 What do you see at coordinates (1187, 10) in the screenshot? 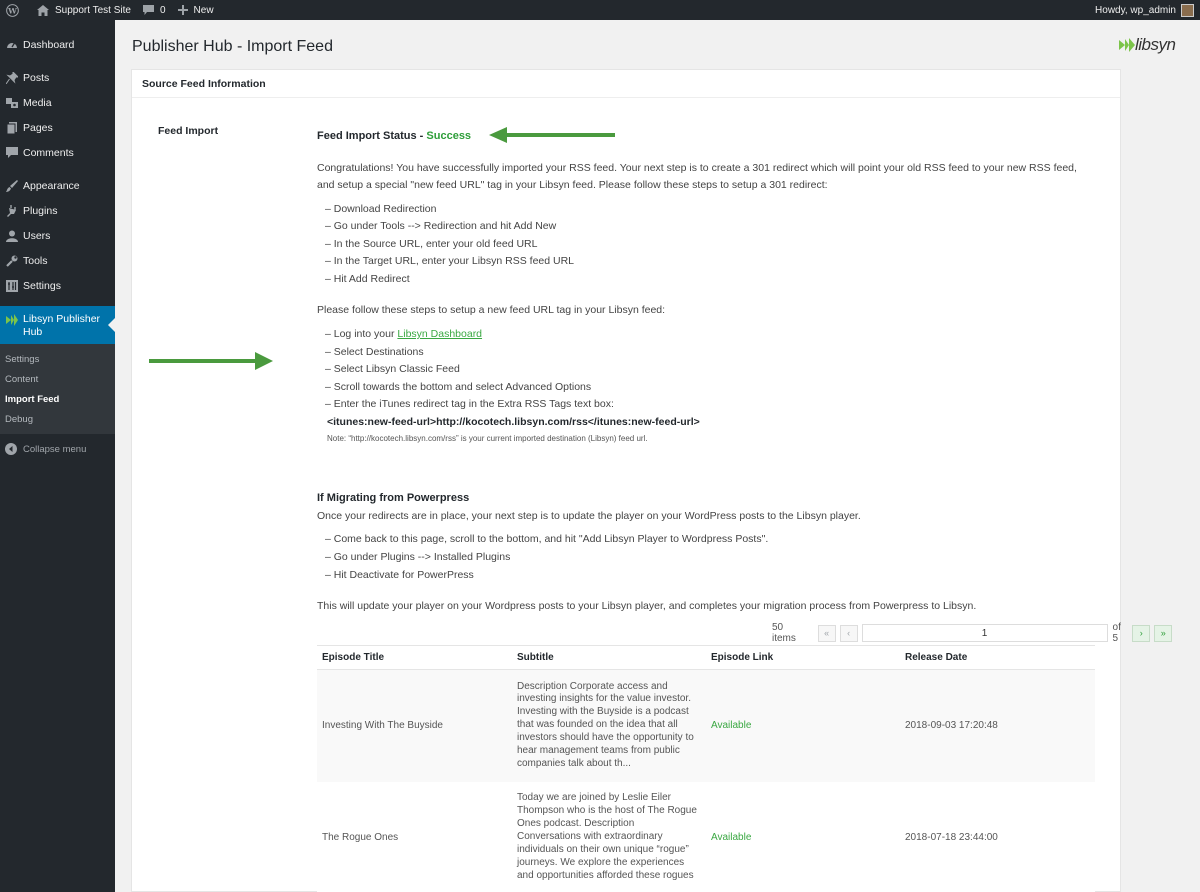
I see `avatar` at bounding box center [1187, 10].